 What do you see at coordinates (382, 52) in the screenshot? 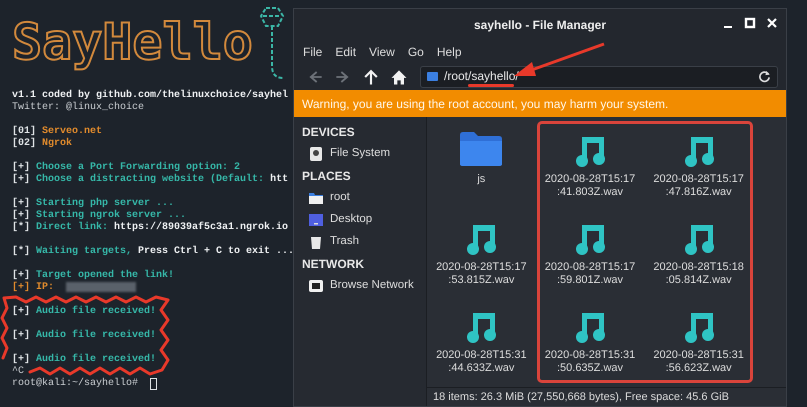
I see `menu-item: View` at bounding box center [382, 52].